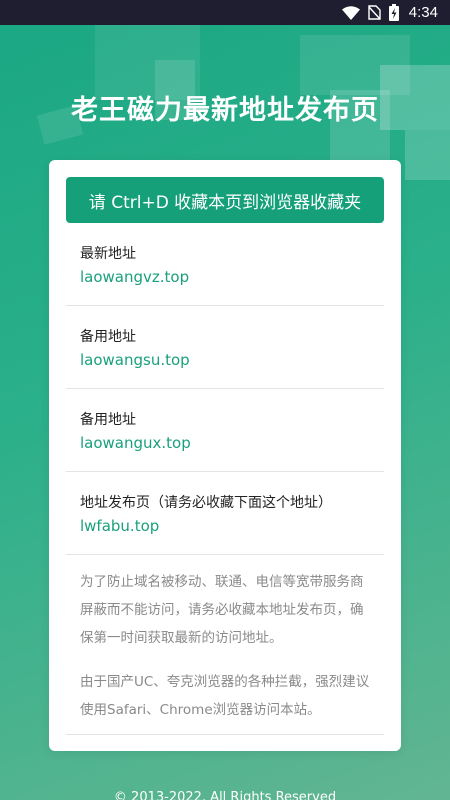 This screenshot has width=450, height=800. What do you see at coordinates (135, 443) in the screenshot?
I see `address-link: laowangux.top` at bounding box center [135, 443].